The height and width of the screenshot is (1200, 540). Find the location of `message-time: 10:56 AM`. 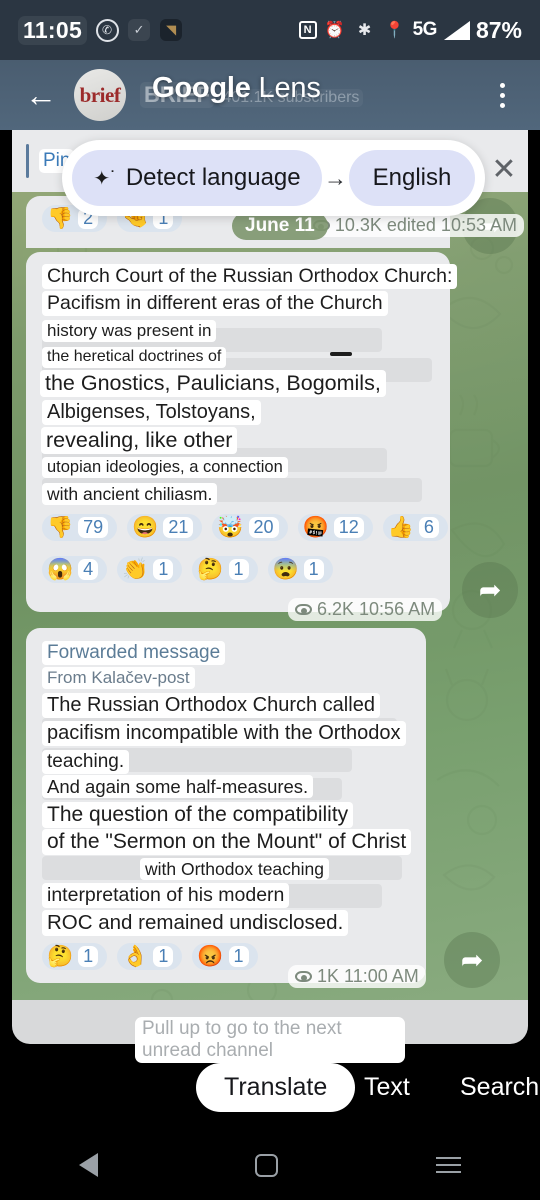

message-time: 10:56 AM is located at coordinates (397, 609).